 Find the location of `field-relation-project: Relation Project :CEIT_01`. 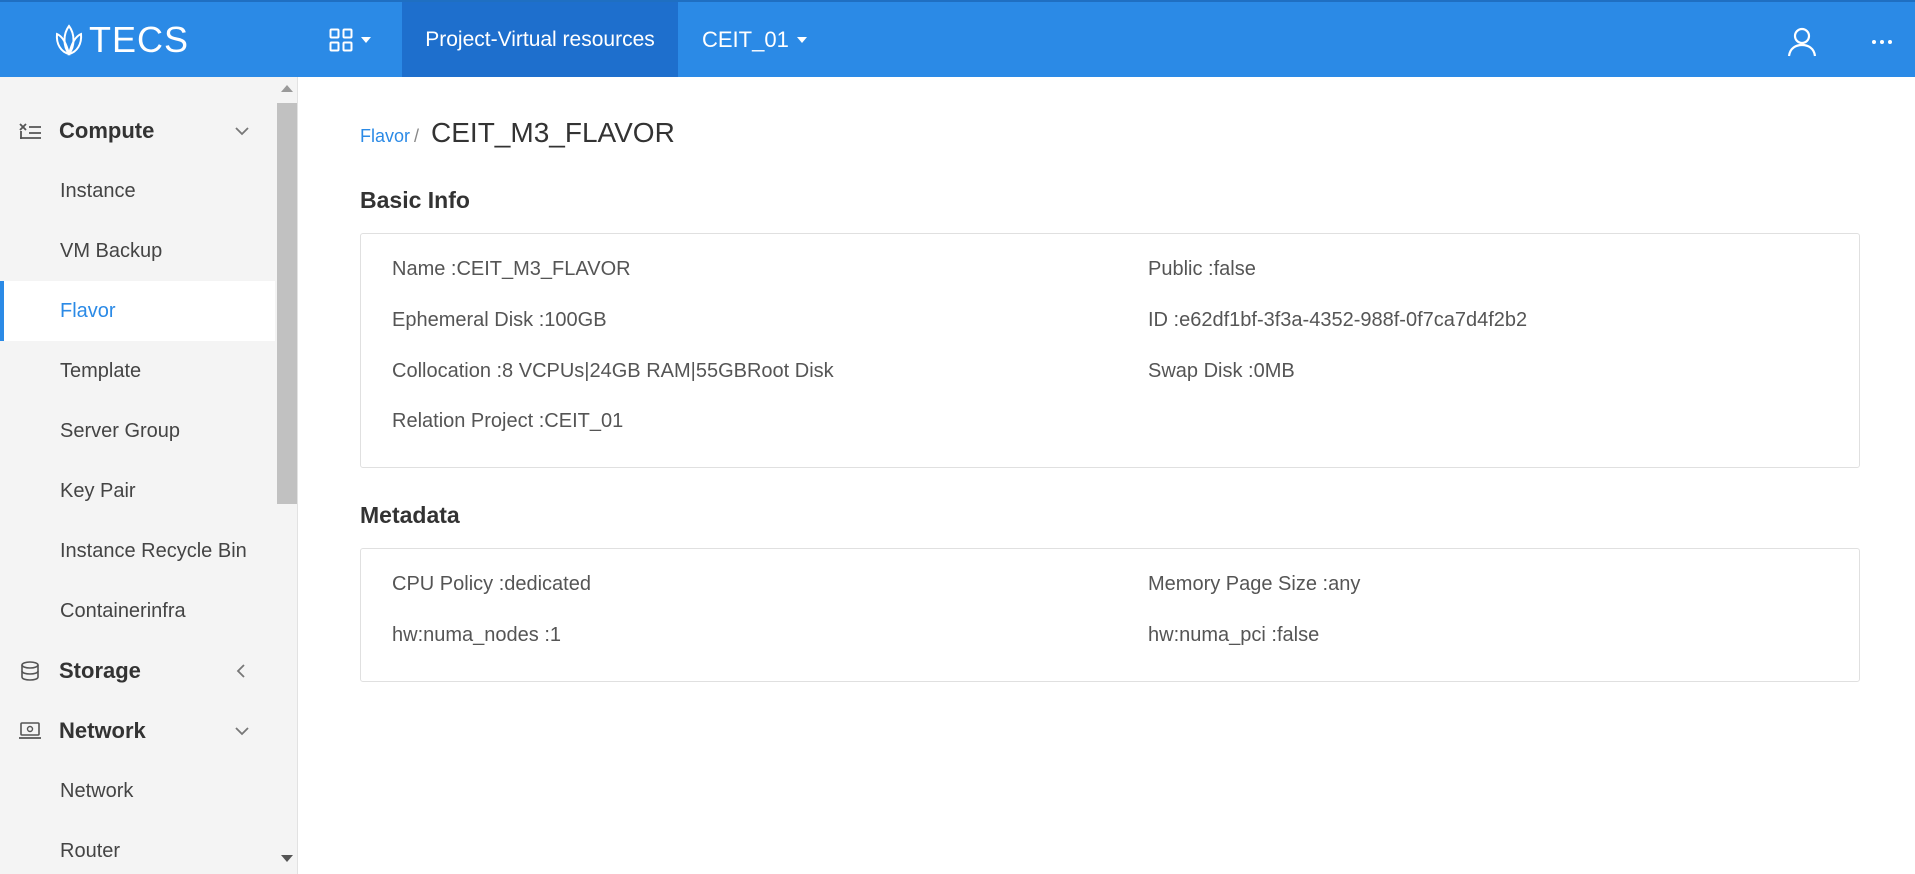

field-relation-project: Relation Project :CEIT_01 is located at coordinates (508, 421).